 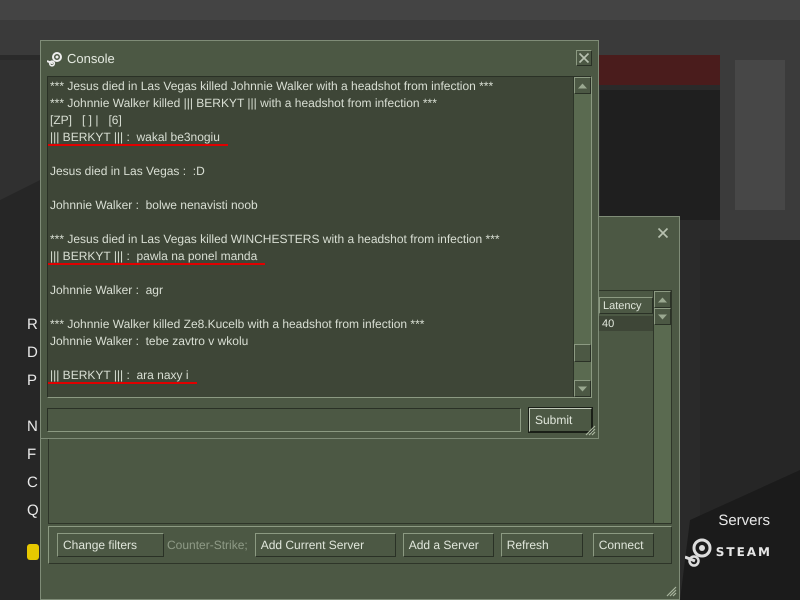 What do you see at coordinates (149, 341) in the screenshot?
I see `log-line: Johnnie Walker : tebe zavtro v wkolu` at bounding box center [149, 341].